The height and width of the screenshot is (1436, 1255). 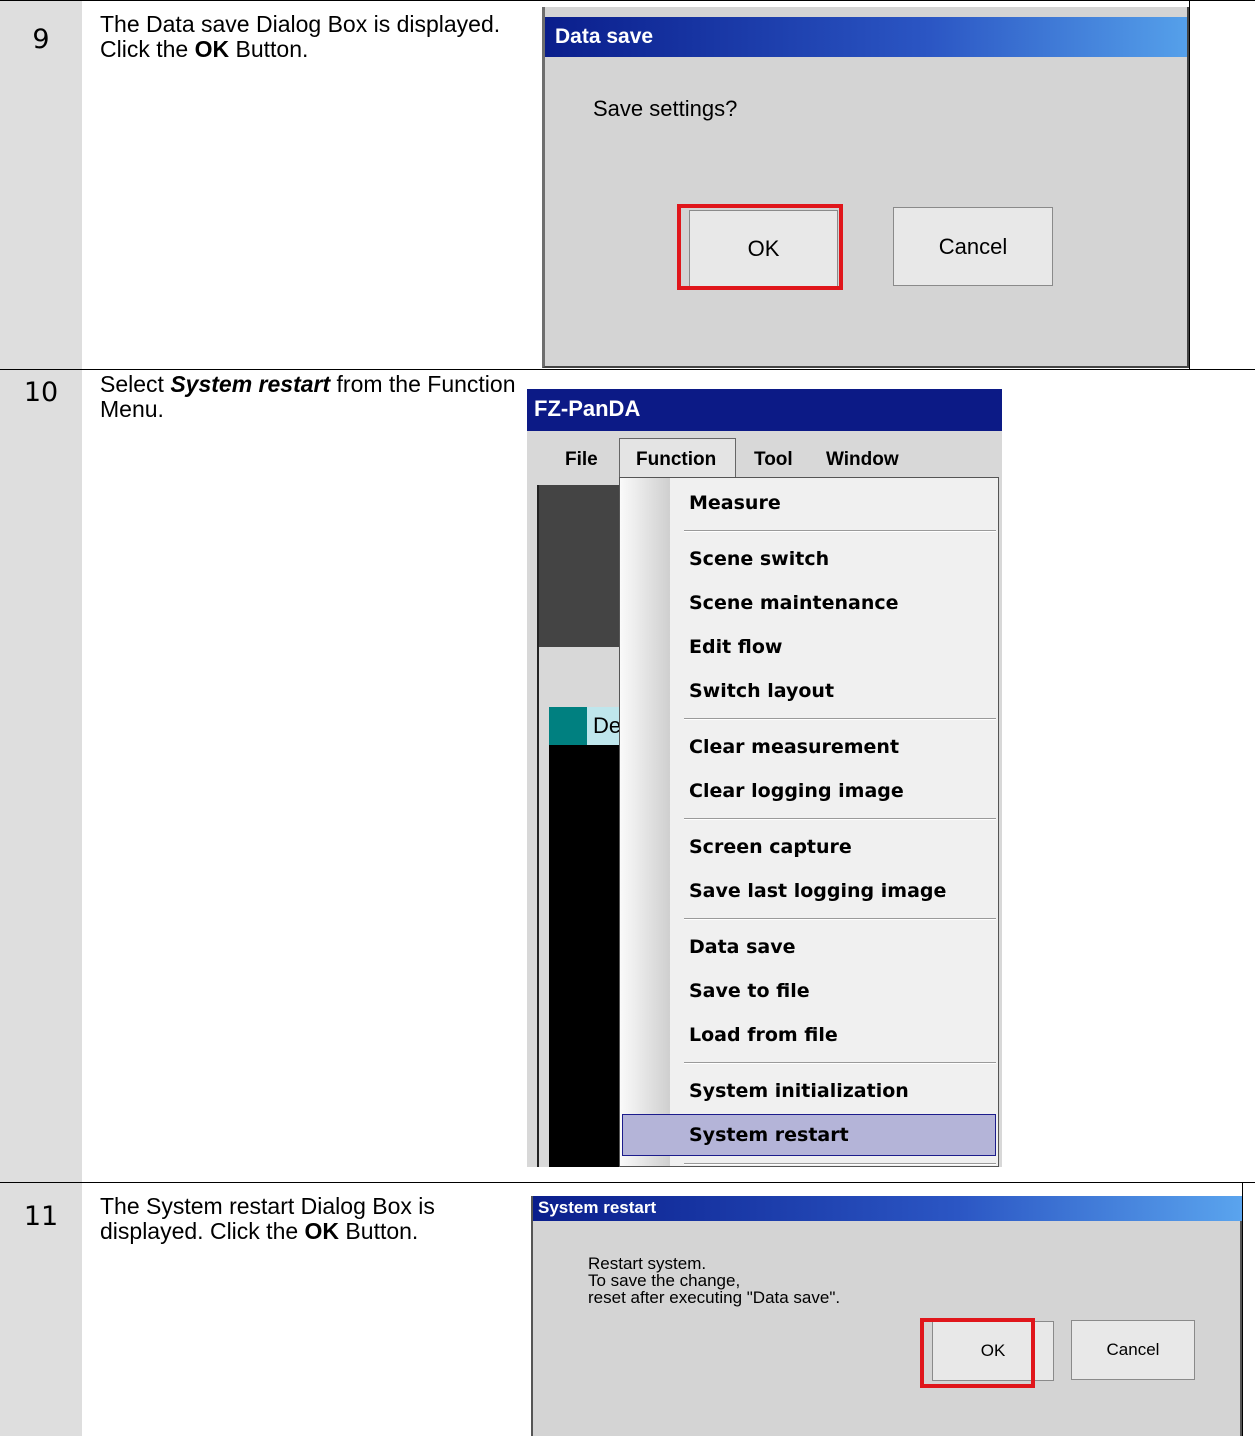 What do you see at coordinates (41, 1216) in the screenshot?
I see `step-number: 11` at bounding box center [41, 1216].